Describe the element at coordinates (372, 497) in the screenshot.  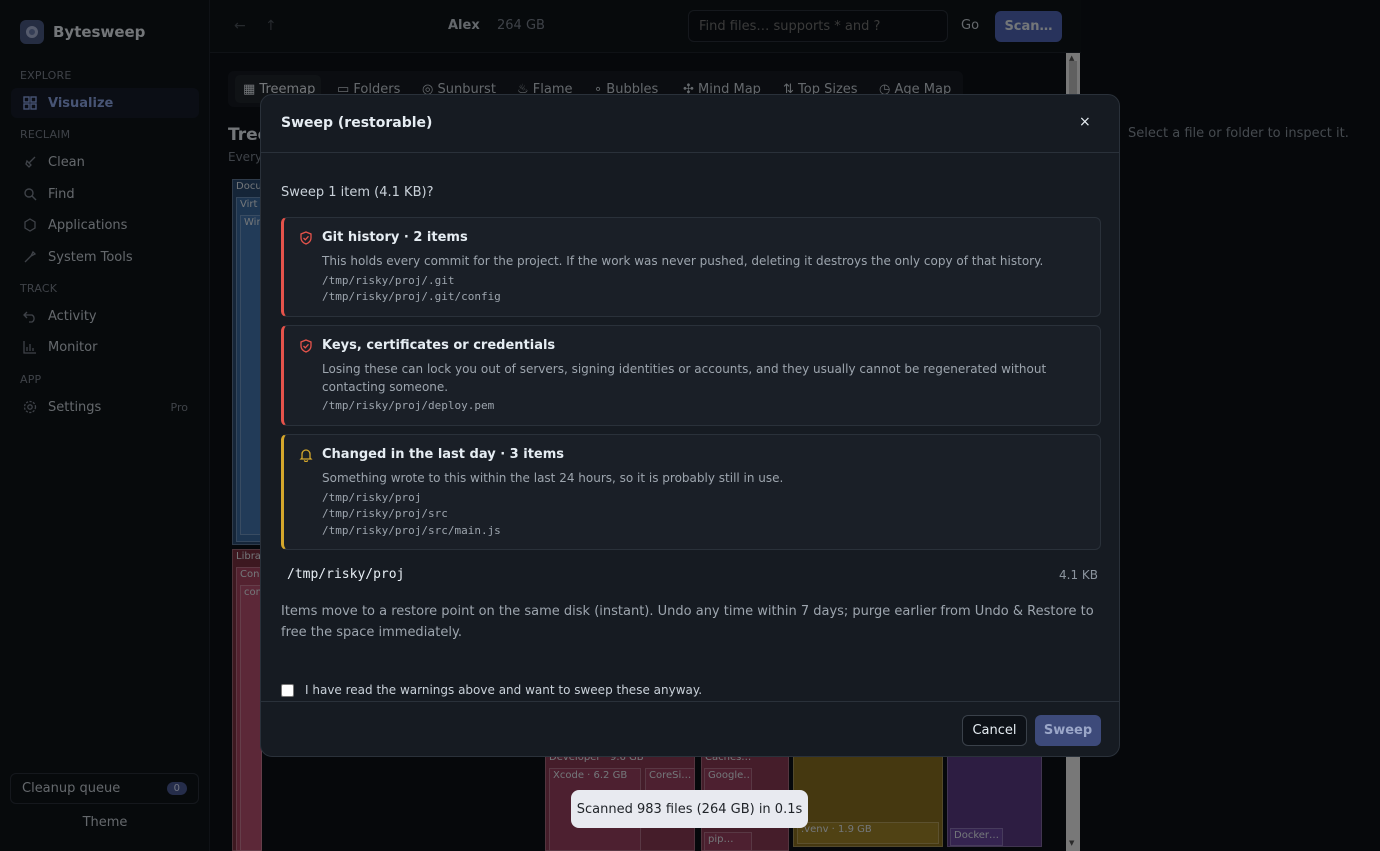
I see `warning-path: /tmp/risky/proj` at that location.